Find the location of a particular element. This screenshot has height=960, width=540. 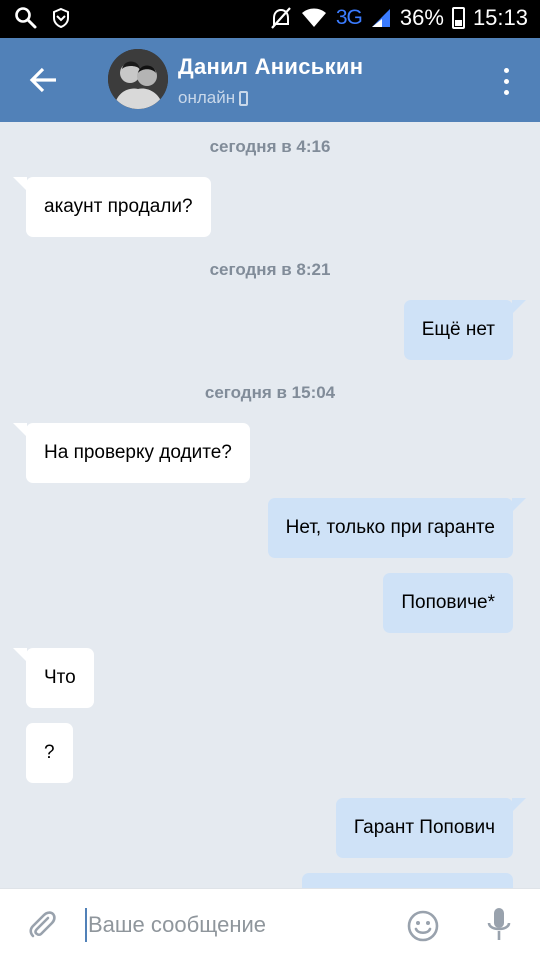

message-text: Гарант Попович is located at coordinates (424, 827).